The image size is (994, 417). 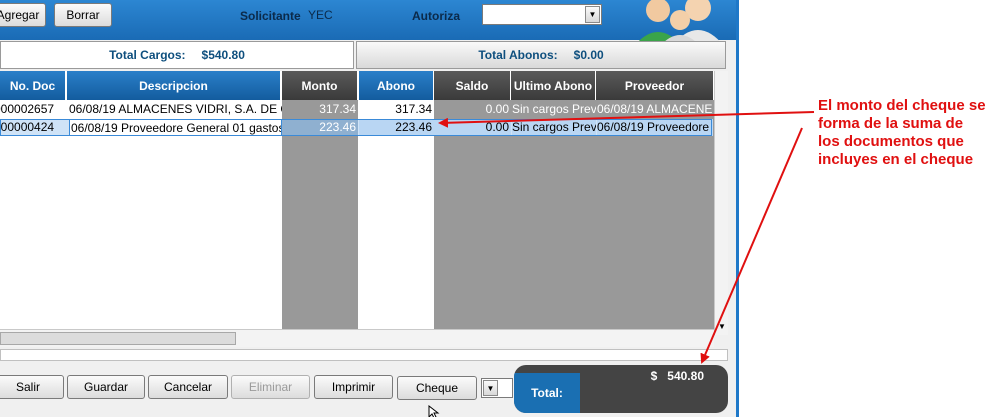 What do you see at coordinates (751, 245) in the screenshot?
I see `arrow-to-total` at bounding box center [751, 245].